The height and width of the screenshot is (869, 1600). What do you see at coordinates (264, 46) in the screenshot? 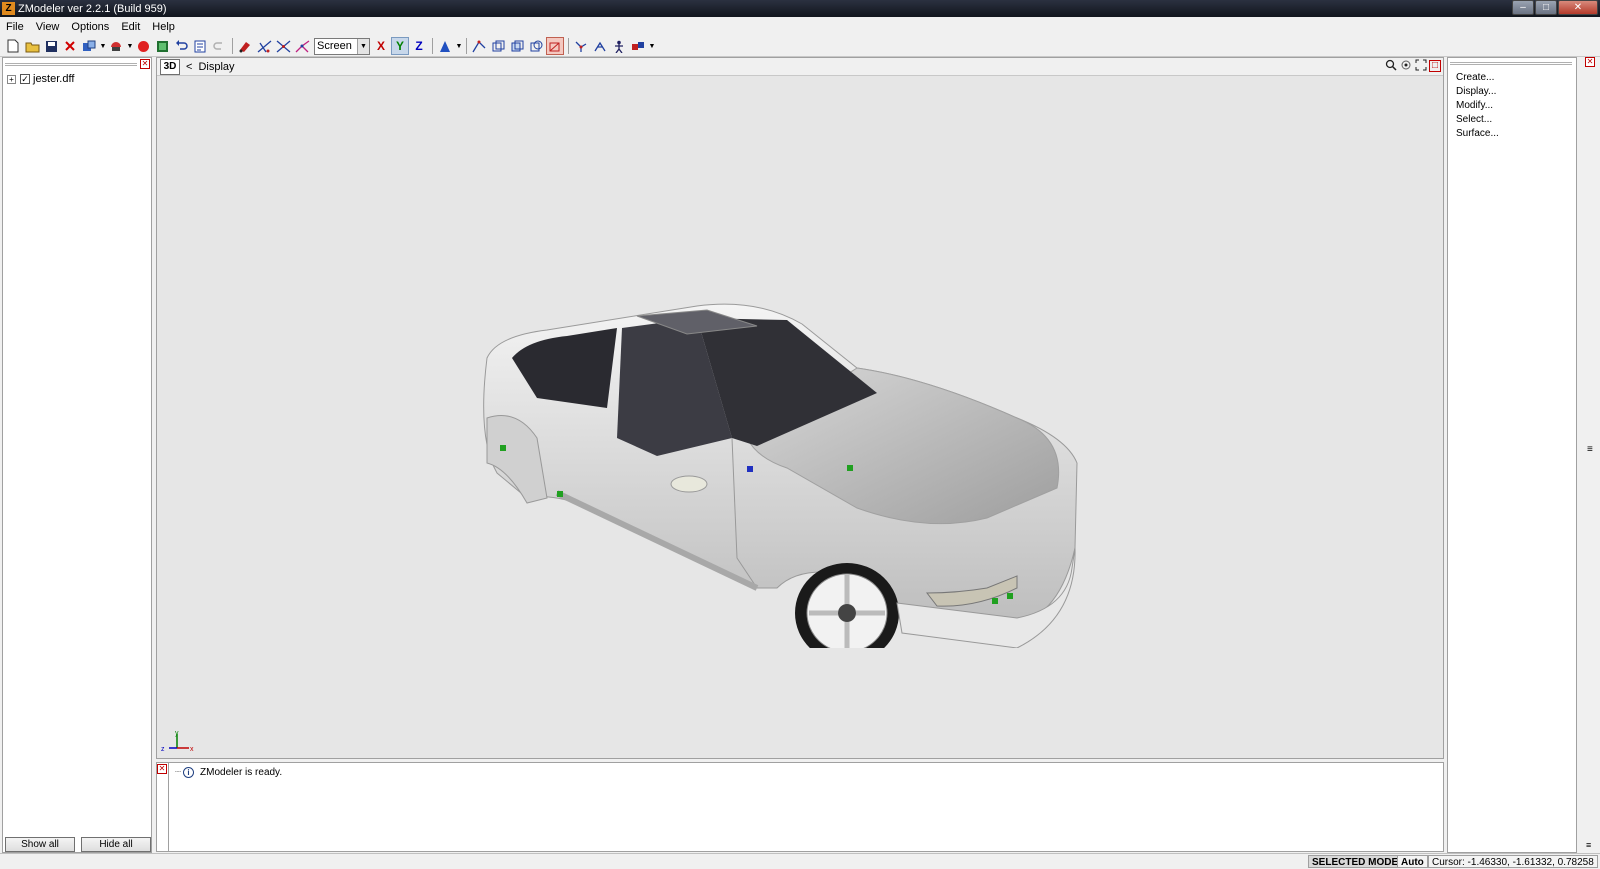
I see `move-tool-icon` at bounding box center [264, 46].